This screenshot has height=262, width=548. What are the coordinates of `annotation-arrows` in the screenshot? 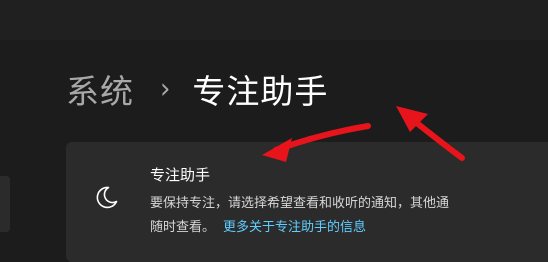 It's located at (363, 134).